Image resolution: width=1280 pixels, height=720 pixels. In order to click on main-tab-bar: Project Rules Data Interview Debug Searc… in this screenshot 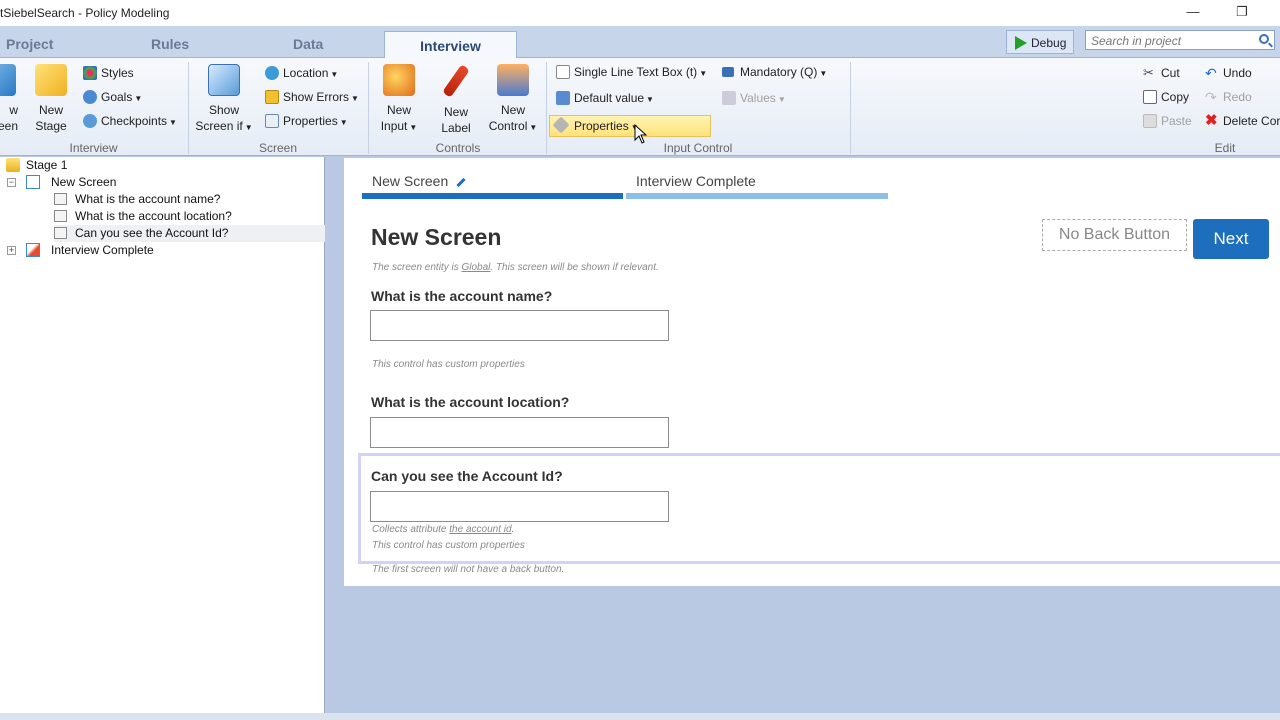, I will do `click(640, 42)`.